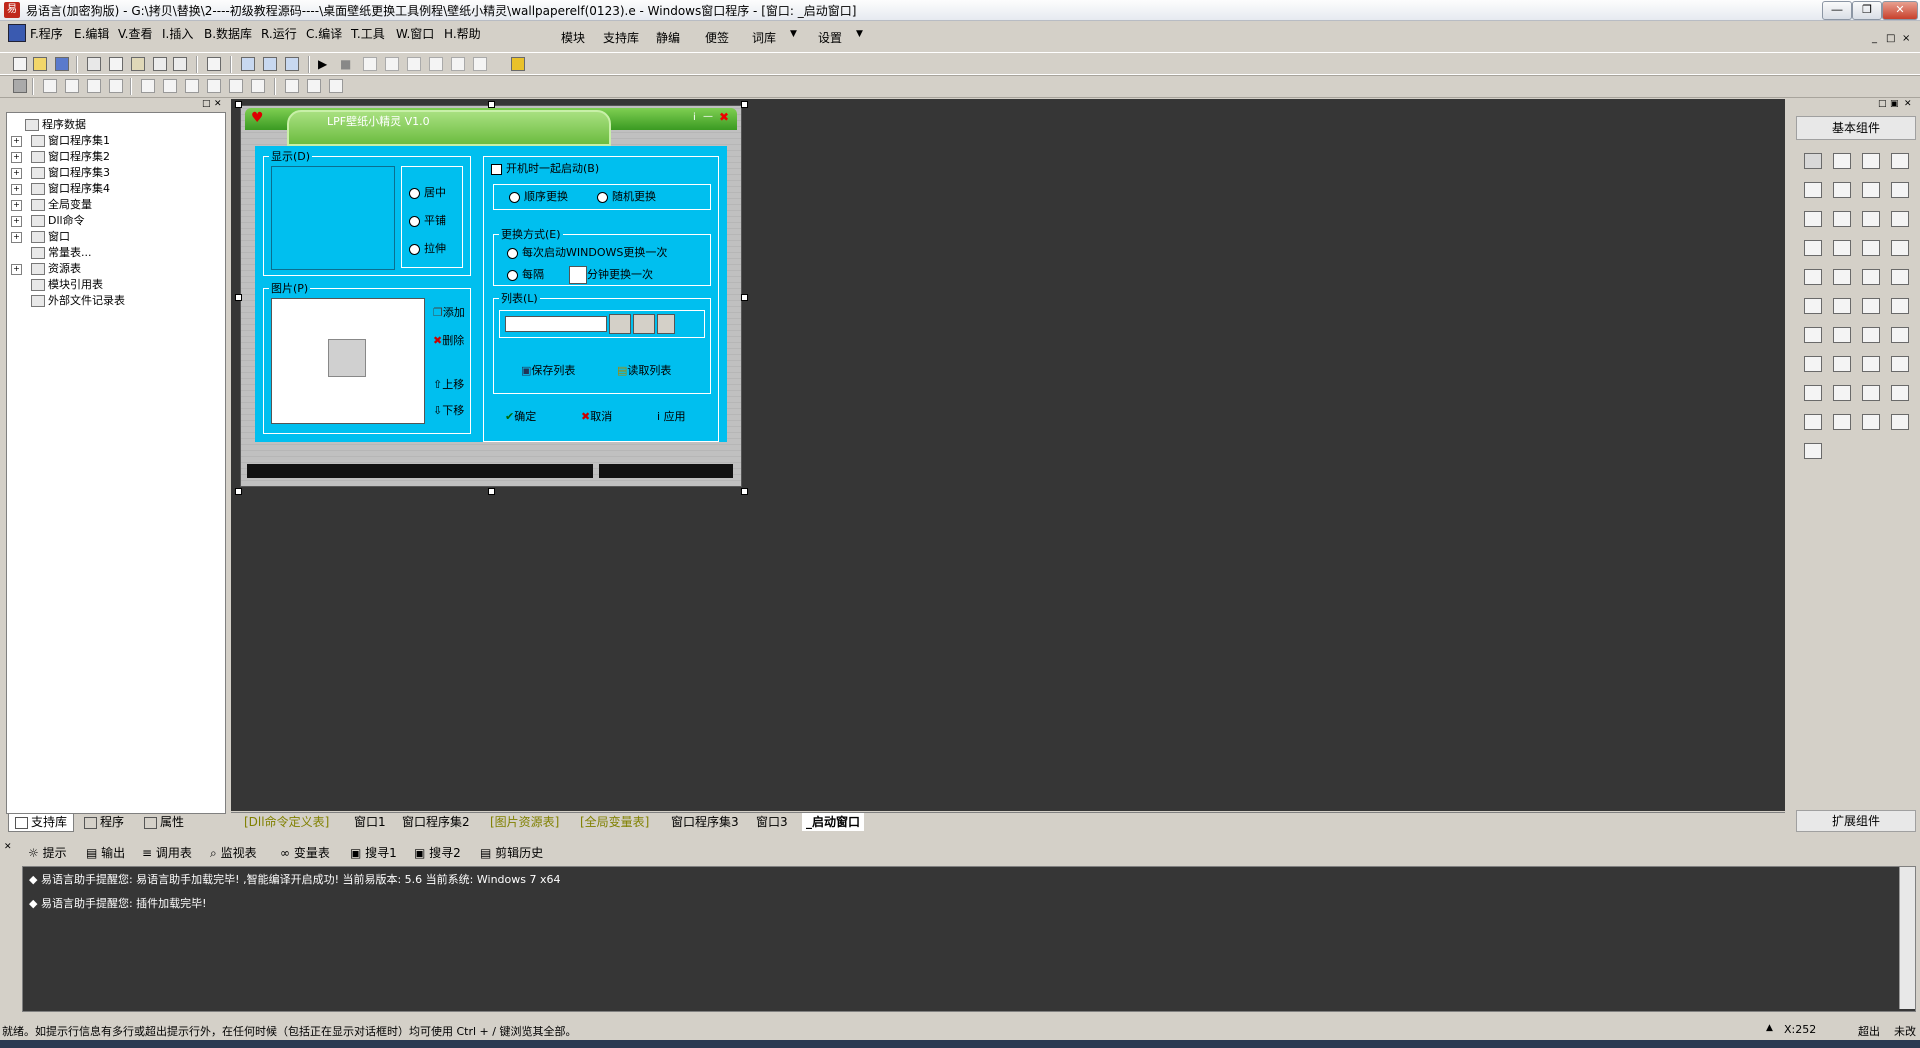 The height and width of the screenshot is (1048, 1920). Describe the element at coordinates (1871, 219) in the screenshot. I see `list-icon` at that location.